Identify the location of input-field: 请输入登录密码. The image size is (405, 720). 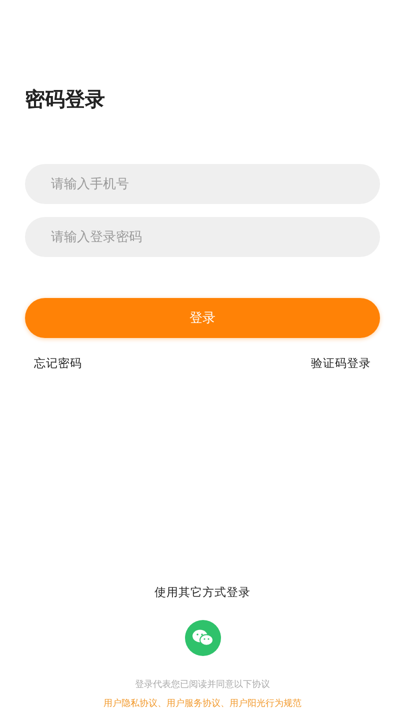
(202, 237).